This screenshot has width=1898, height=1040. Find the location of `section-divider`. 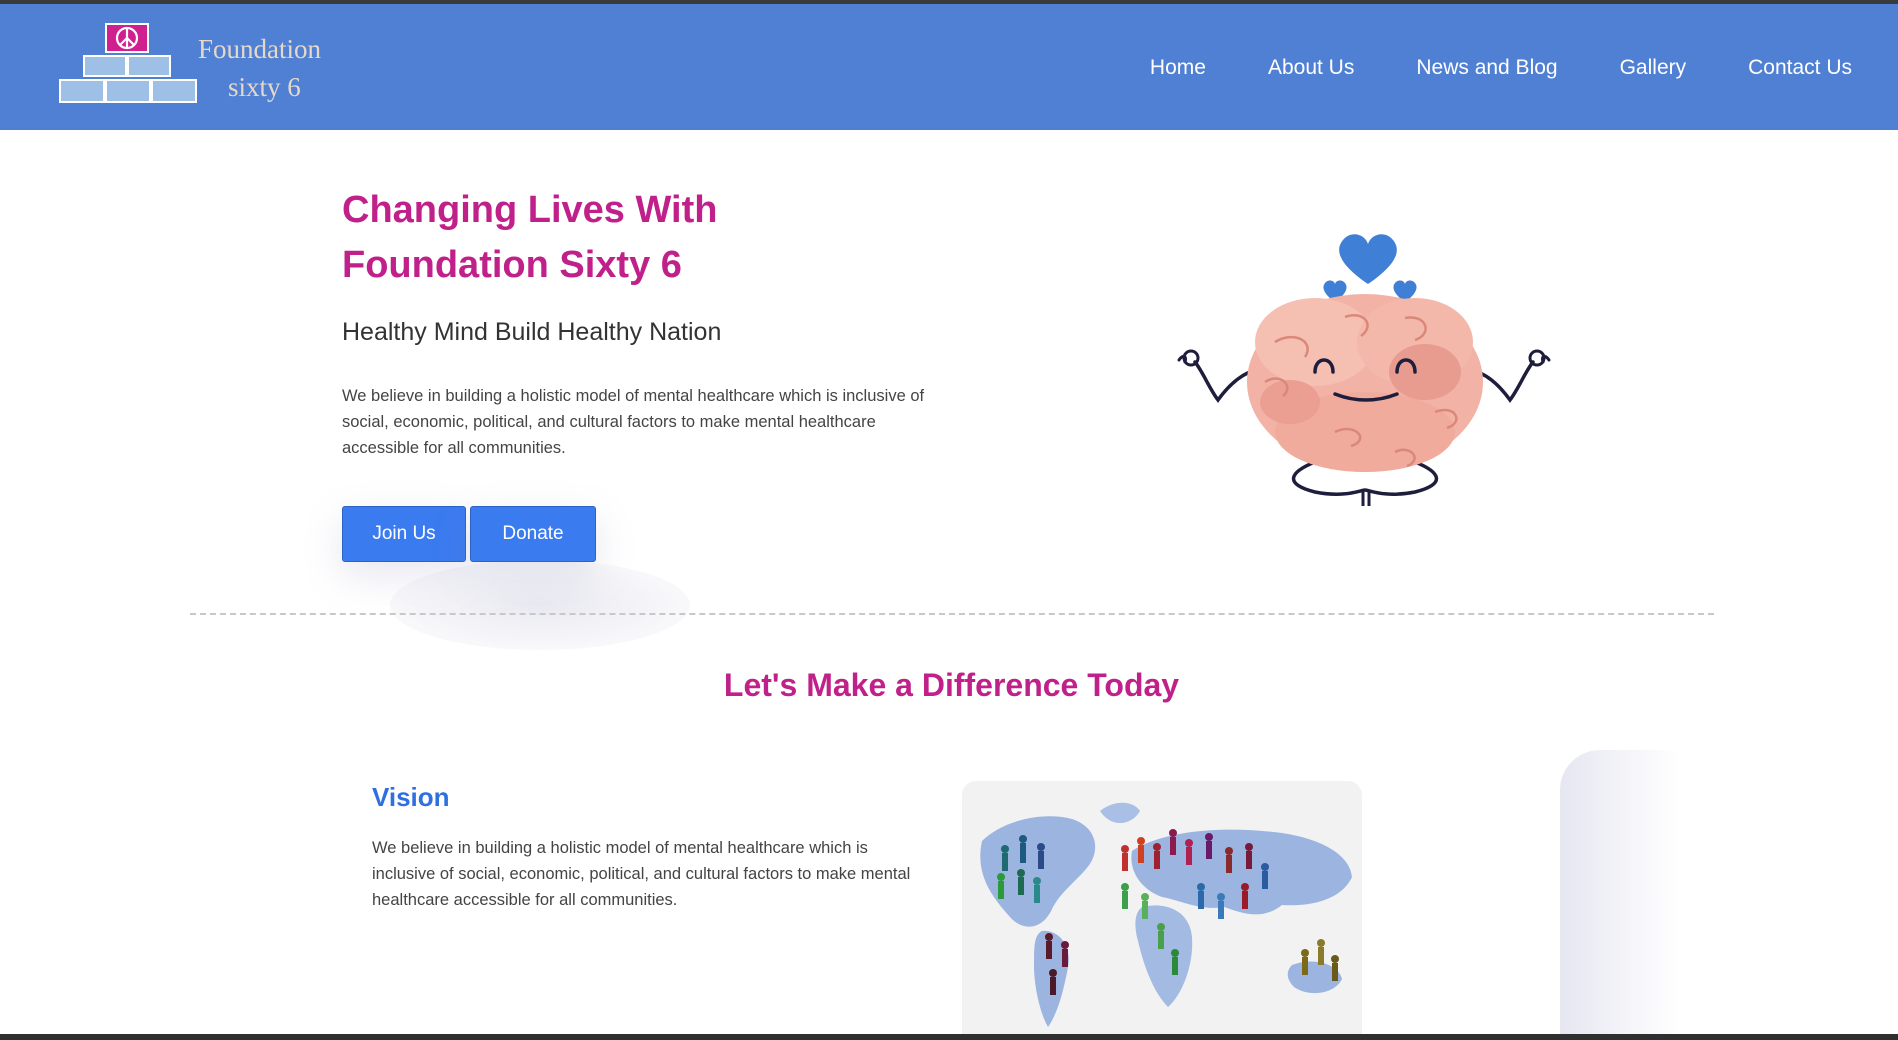

section-divider is located at coordinates (952, 614).